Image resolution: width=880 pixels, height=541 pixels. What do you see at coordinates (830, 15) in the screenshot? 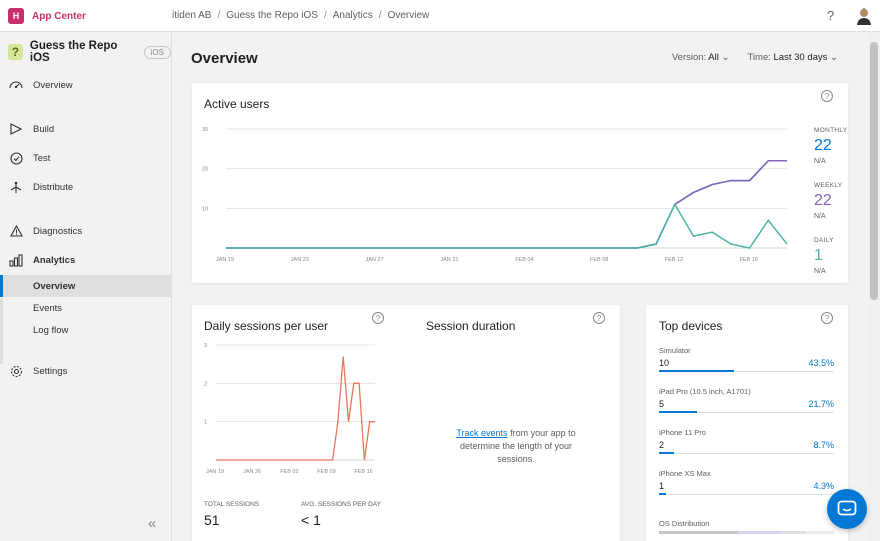
I see `help-icon: ?` at bounding box center [830, 15].